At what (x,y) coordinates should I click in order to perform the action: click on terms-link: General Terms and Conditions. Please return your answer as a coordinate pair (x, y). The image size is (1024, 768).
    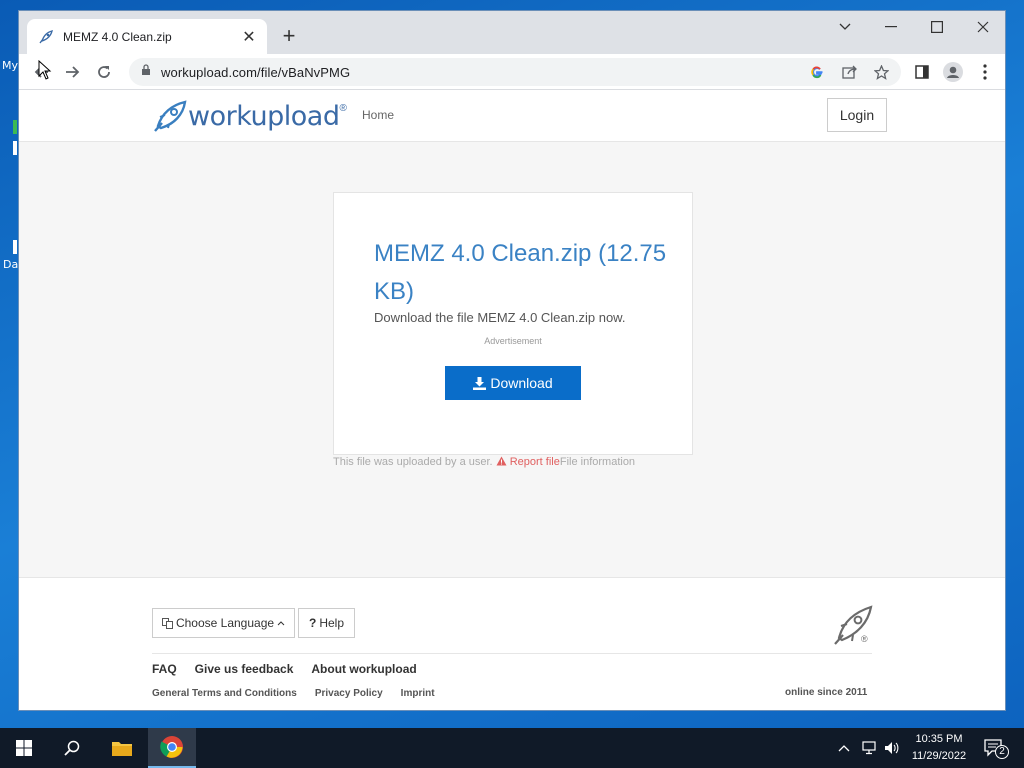
    Looking at the image, I should click on (224, 693).